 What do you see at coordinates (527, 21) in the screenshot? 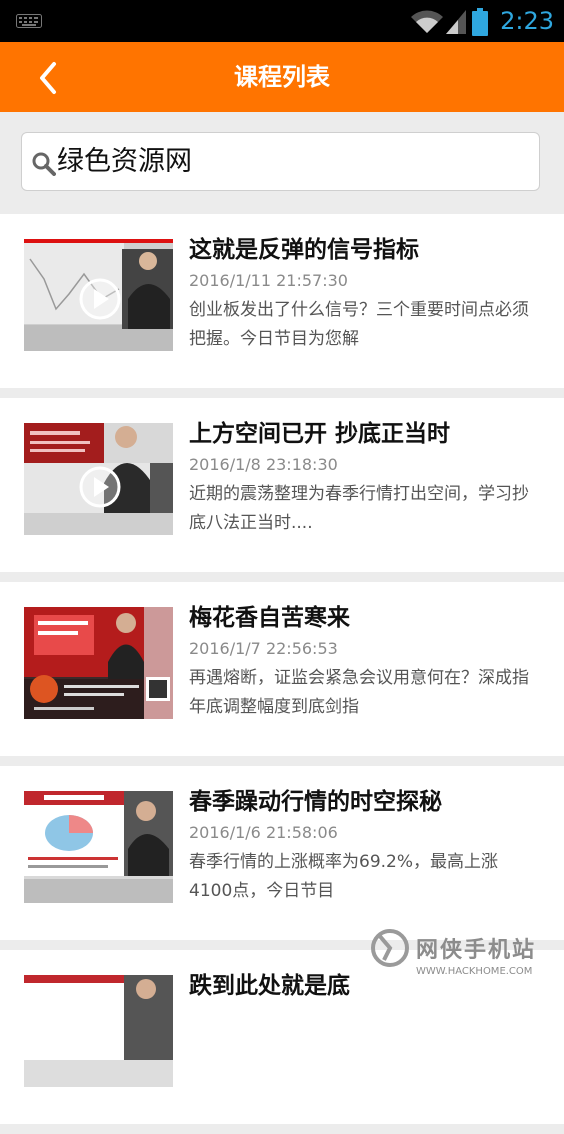
I see `clock: 2:23` at bounding box center [527, 21].